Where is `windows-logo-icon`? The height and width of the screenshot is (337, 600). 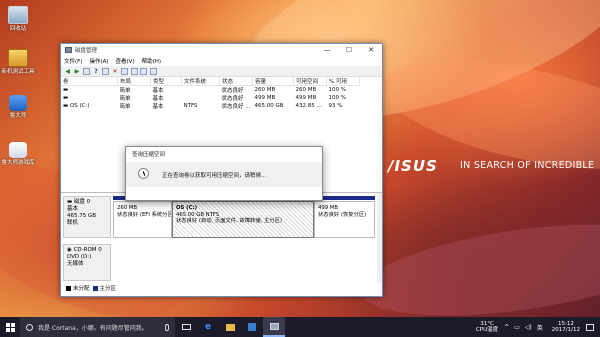 windows-logo-icon is located at coordinates (10, 327).